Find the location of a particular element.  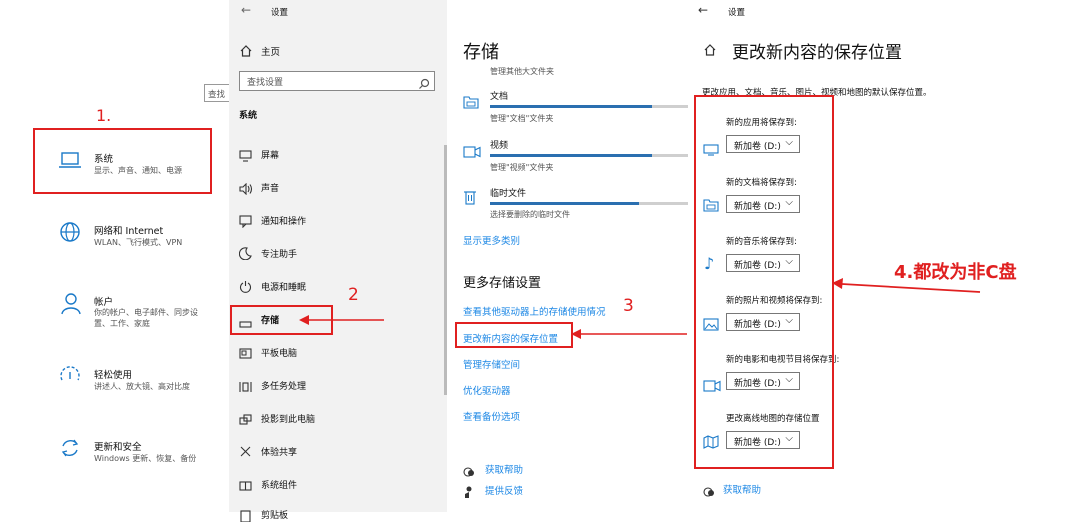

laptop-icon is located at coordinates (70, 162).